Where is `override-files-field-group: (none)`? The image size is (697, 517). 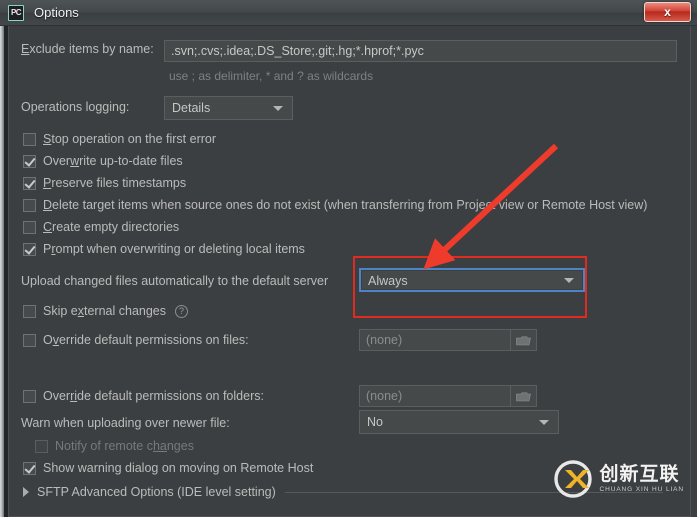
override-files-field-group: (none) is located at coordinates (448, 340).